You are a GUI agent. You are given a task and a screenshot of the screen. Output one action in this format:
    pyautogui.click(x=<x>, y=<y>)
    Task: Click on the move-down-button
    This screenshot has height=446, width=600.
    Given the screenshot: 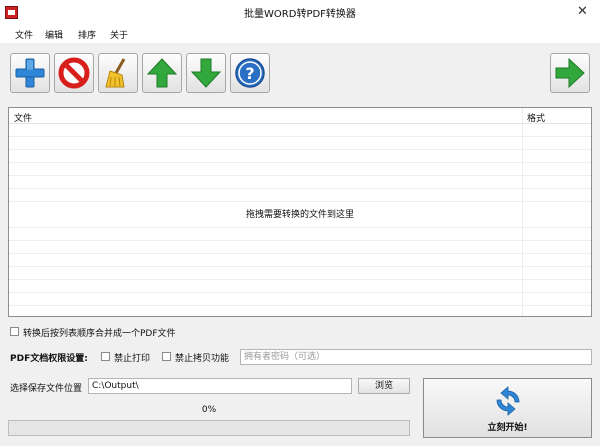 What is the action you would take?
    pyautogui.click(x=206, y=73)
    